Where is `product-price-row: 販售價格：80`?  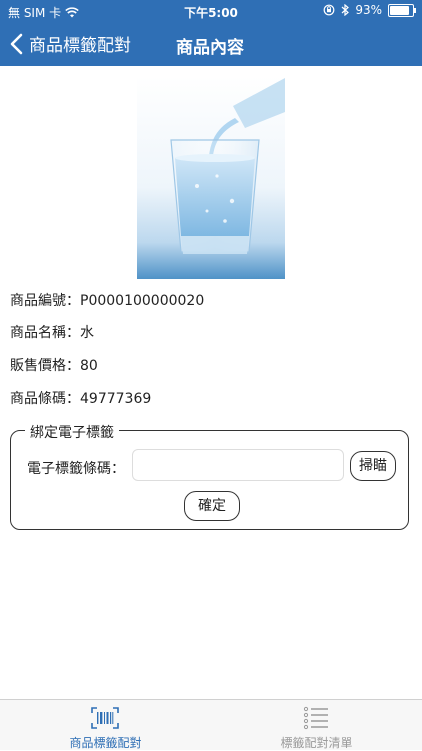
product-price-row: 販售價格：80 is located at coordinates (54, 365).